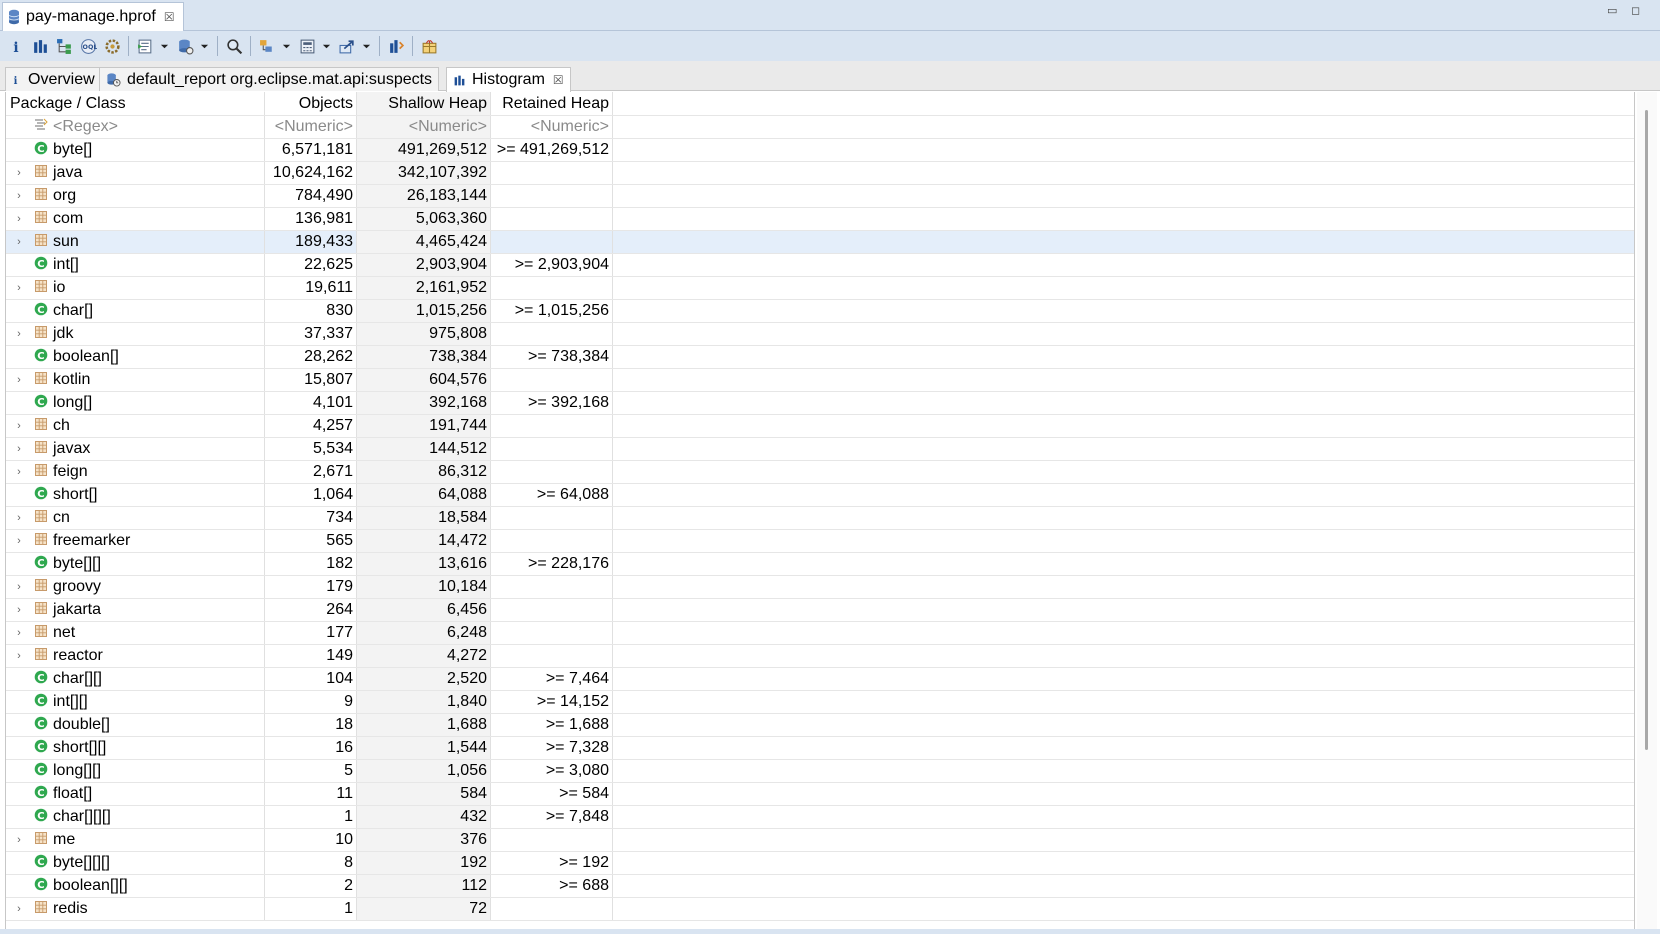 Image resolution: width=1660 pixels, height=934 pixels. I want to click on table-row: › javax 5,534 144,512, so click(820, 449).